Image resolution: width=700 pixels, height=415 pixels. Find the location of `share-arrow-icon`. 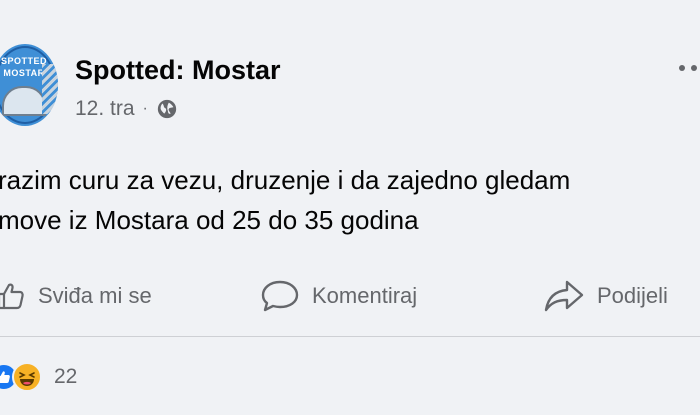

share-arrow-icon is located at coordinates (564, 296).